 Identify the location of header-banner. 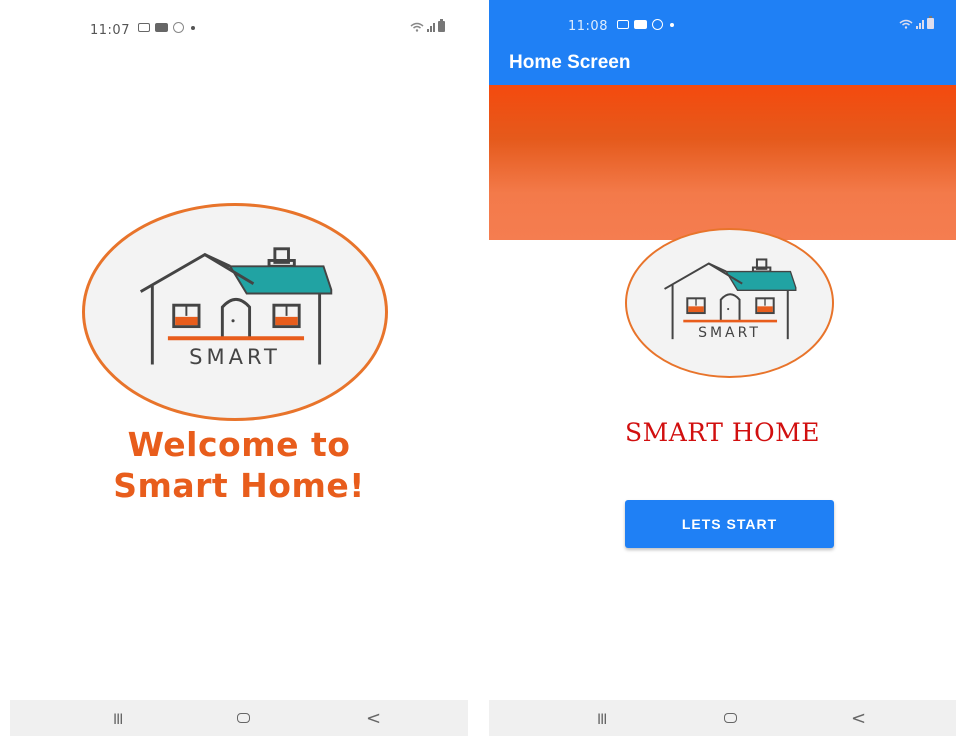
(722, 162).